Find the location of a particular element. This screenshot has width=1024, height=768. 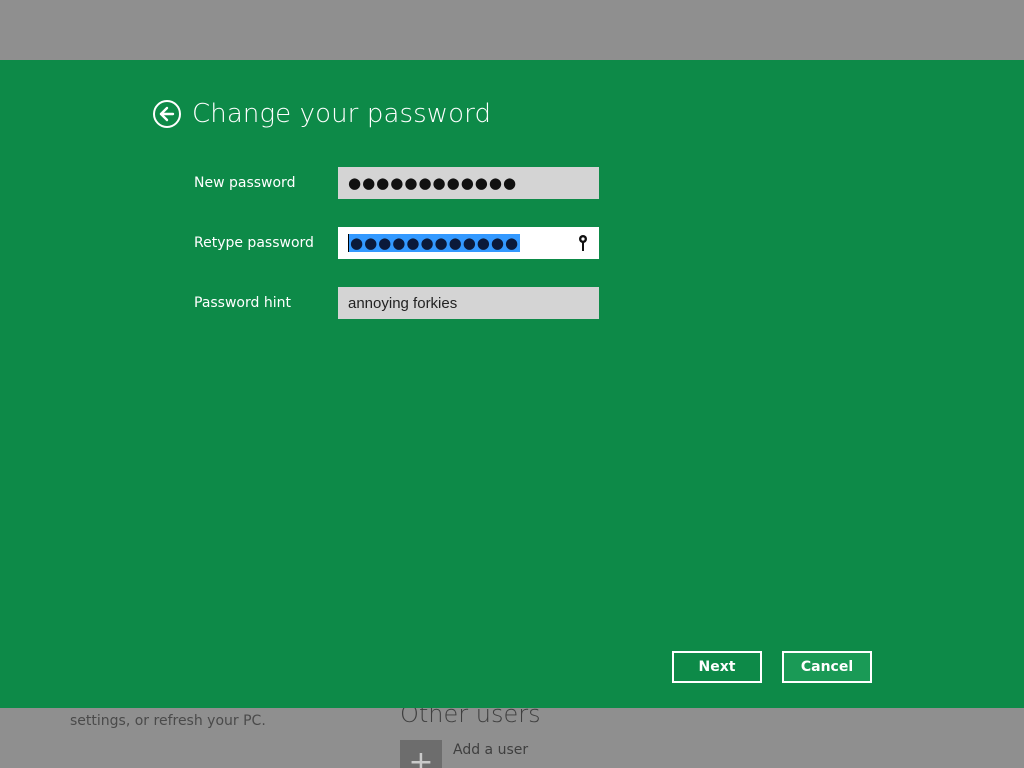

password-hint-label: Password hint is located at coordinates (242, 303).